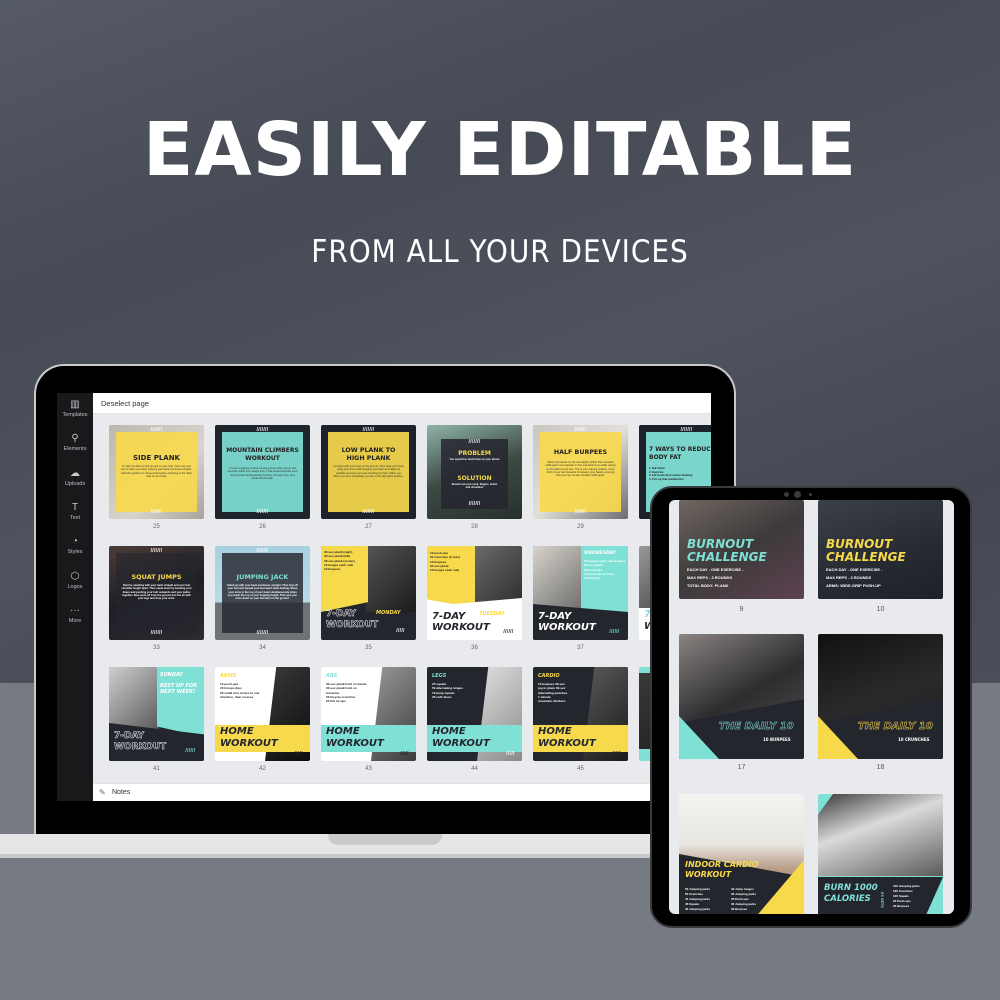 The image size is (1000, 1000). I want to click on upload-icon: ☁, so click(75, 473).